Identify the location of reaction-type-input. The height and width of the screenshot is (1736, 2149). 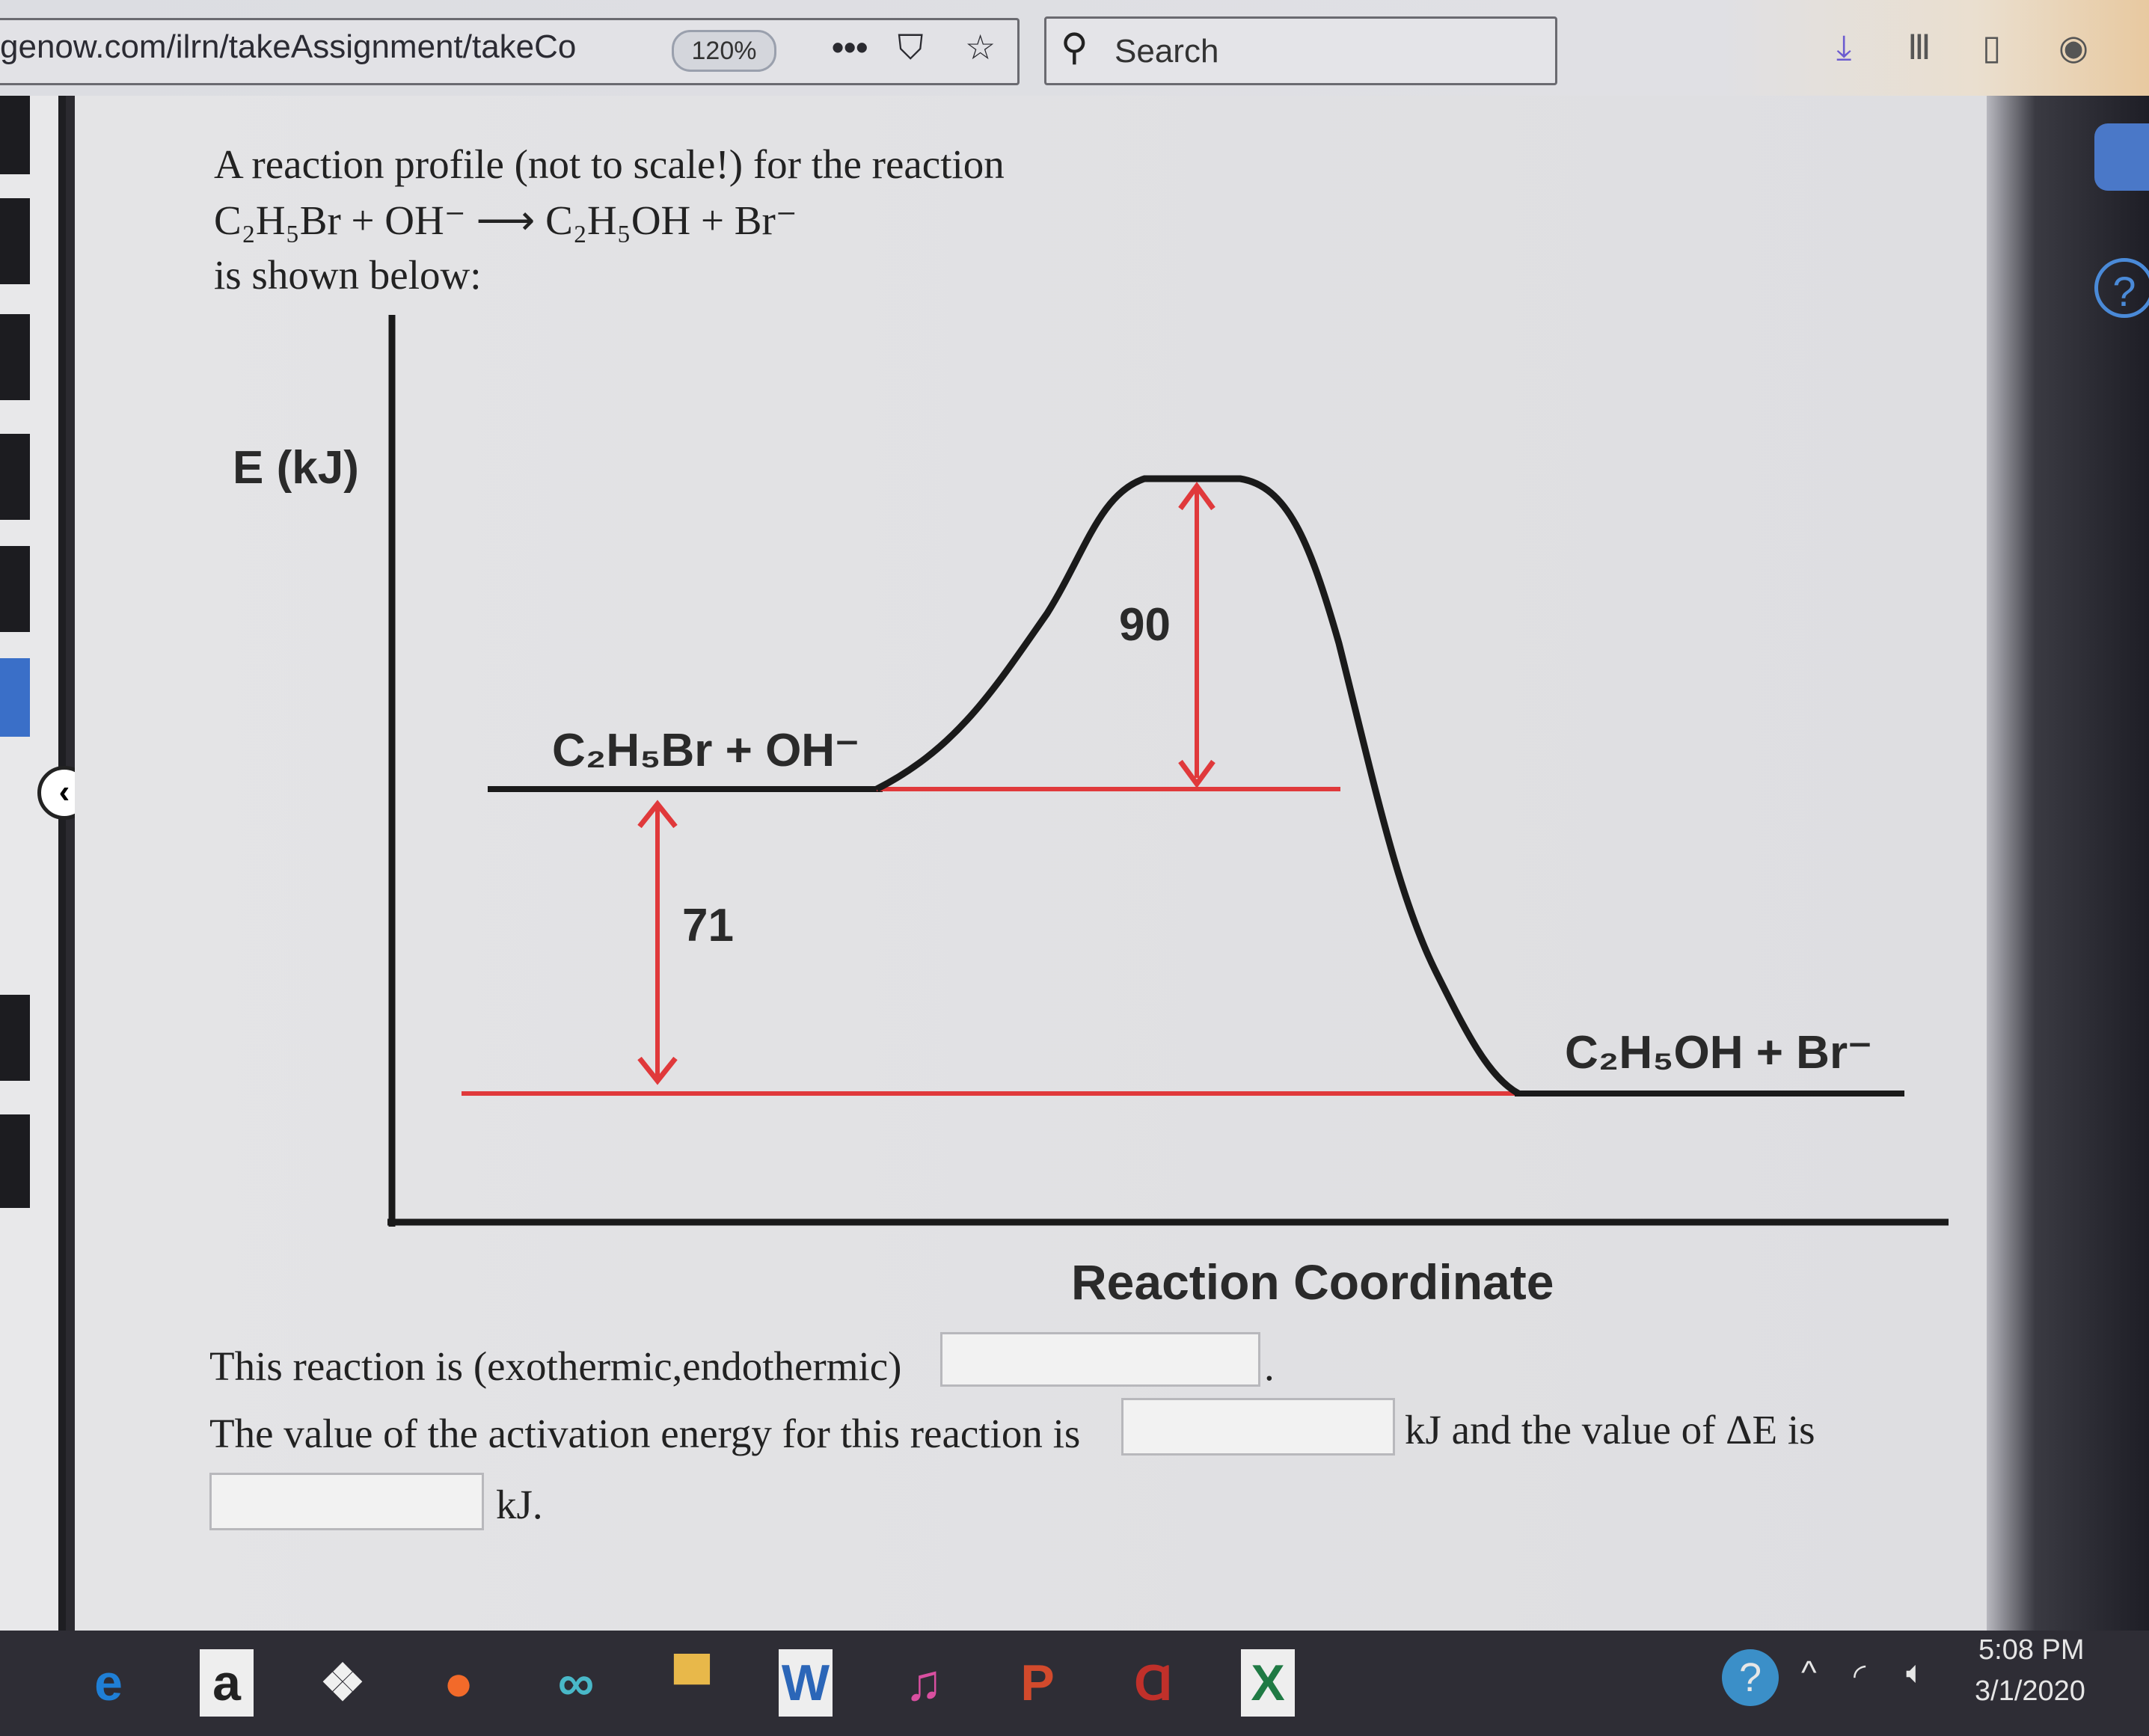
(1100, 1359).